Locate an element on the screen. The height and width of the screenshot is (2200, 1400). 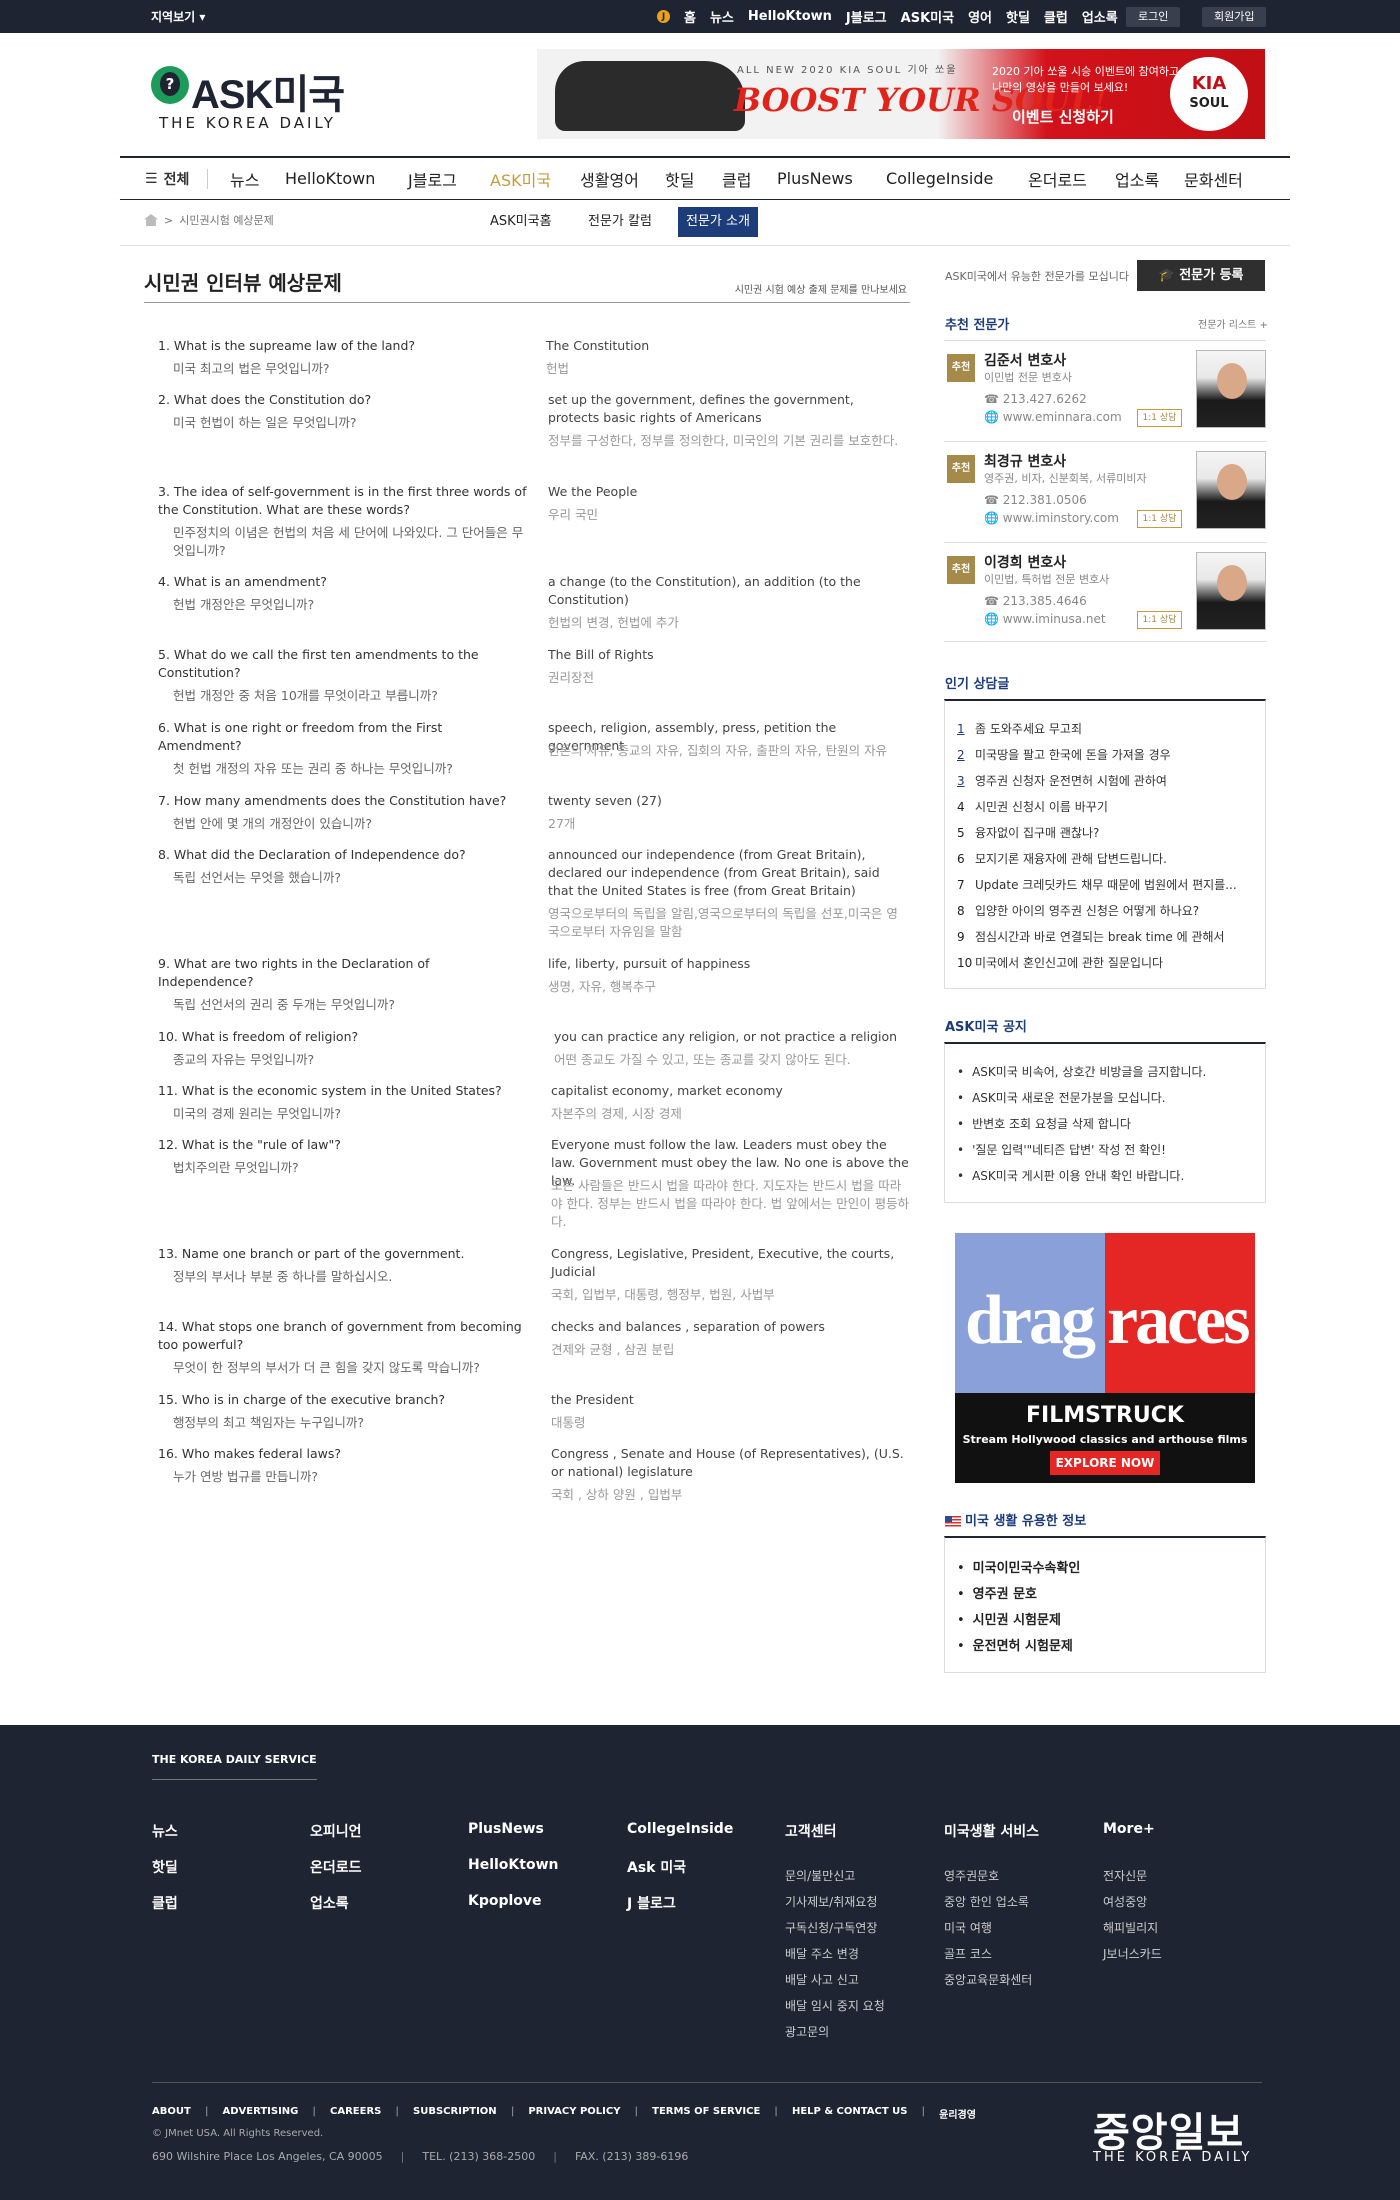
top-link-directory: 업소록 is located at coordinates (1100, 16).